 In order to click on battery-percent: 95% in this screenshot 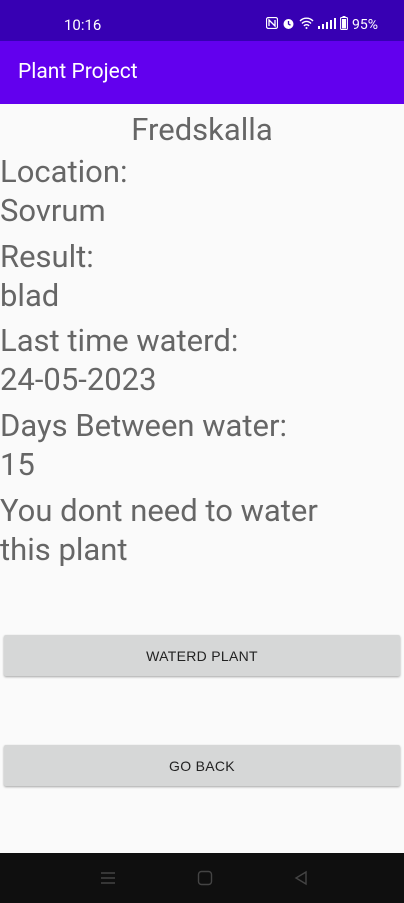, I will do `click(365, 25)`.